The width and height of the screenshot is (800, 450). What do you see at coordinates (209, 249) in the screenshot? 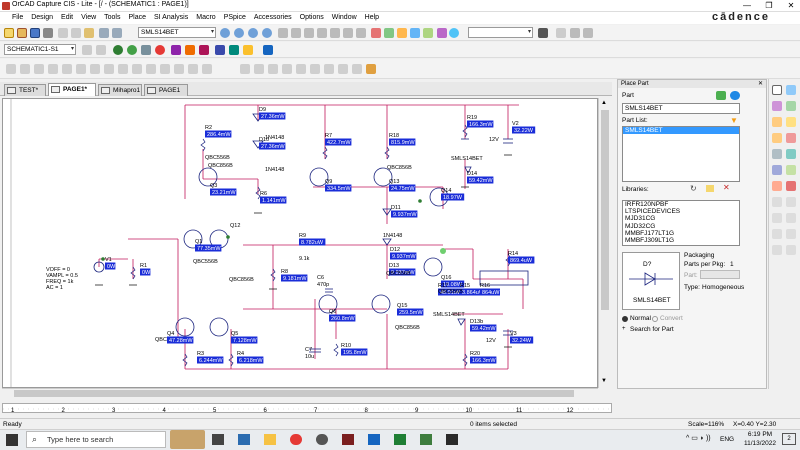
I see `power-value-q1: 77.35mW` at bounding box center [209, 249].